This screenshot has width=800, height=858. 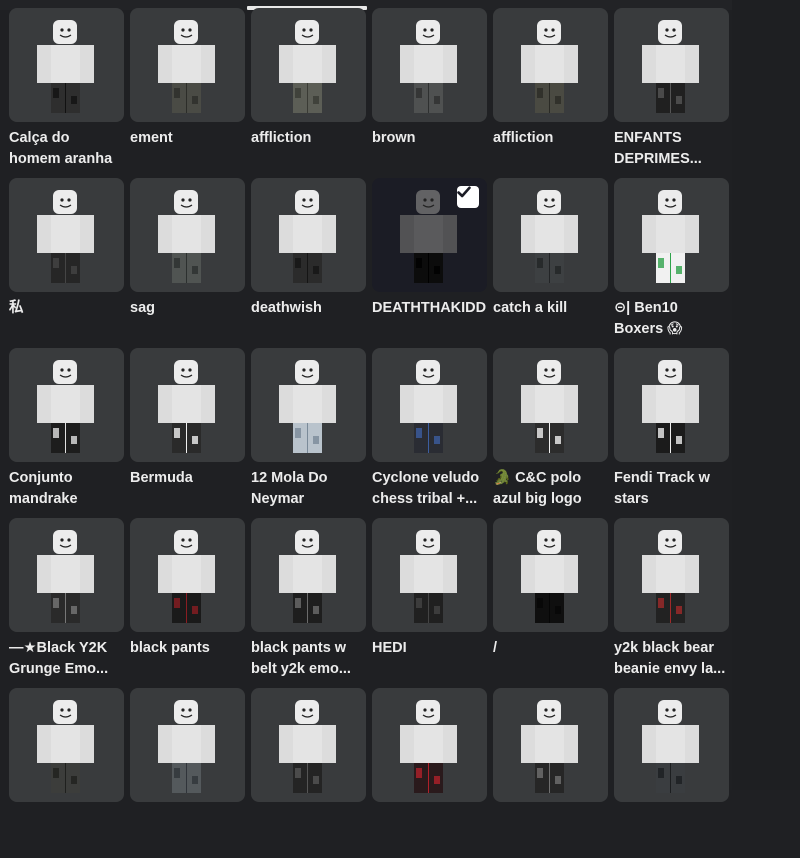 I want to click on inventory-item: 私, so click(x=66, y=263).